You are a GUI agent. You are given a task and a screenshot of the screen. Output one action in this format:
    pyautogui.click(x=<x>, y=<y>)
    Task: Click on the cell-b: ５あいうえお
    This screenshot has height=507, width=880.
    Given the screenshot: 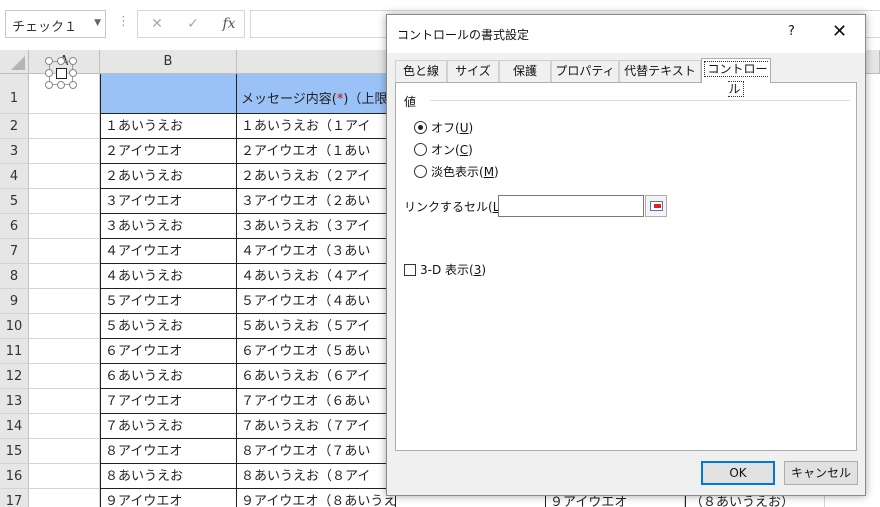 What is the action you would take?
    pyautogui.click(x=168, y=326)
    